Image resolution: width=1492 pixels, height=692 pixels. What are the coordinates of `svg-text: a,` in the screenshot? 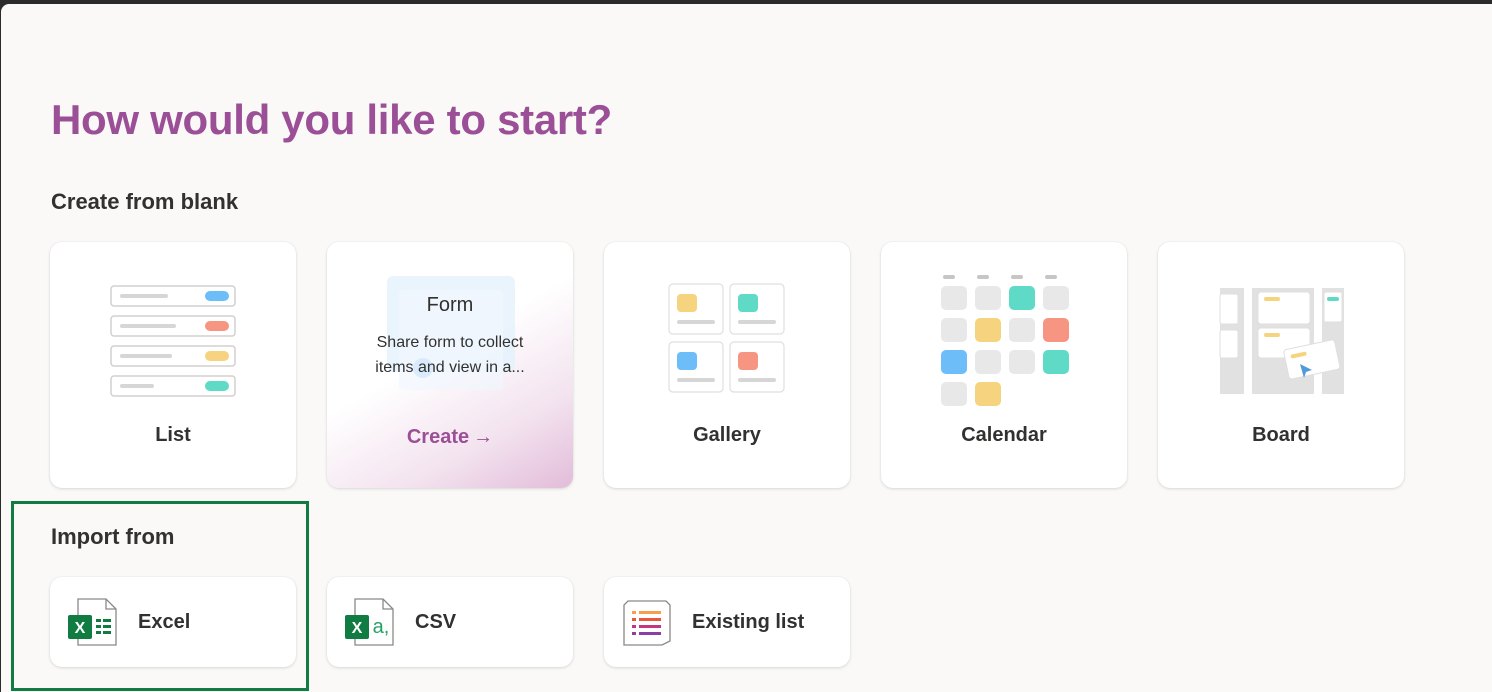 It's located at (381, 627).